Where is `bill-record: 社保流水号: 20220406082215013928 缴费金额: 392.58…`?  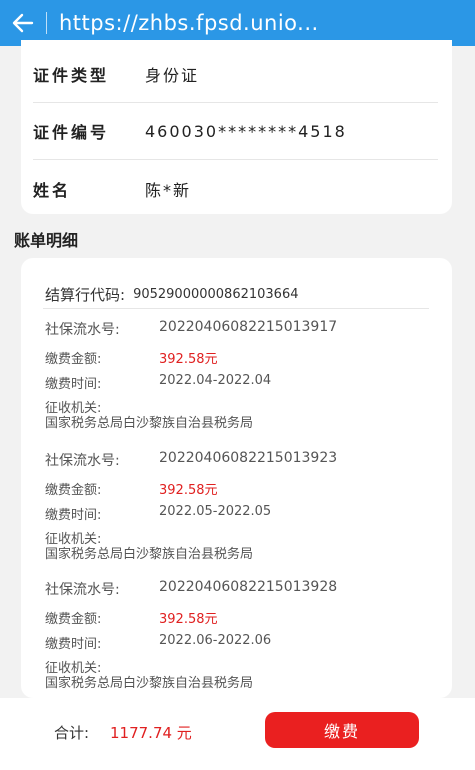
bill-record: 社保流水号: 20220406082215013928 缴费金额: 392.58… is located at coordinates (240, 635).